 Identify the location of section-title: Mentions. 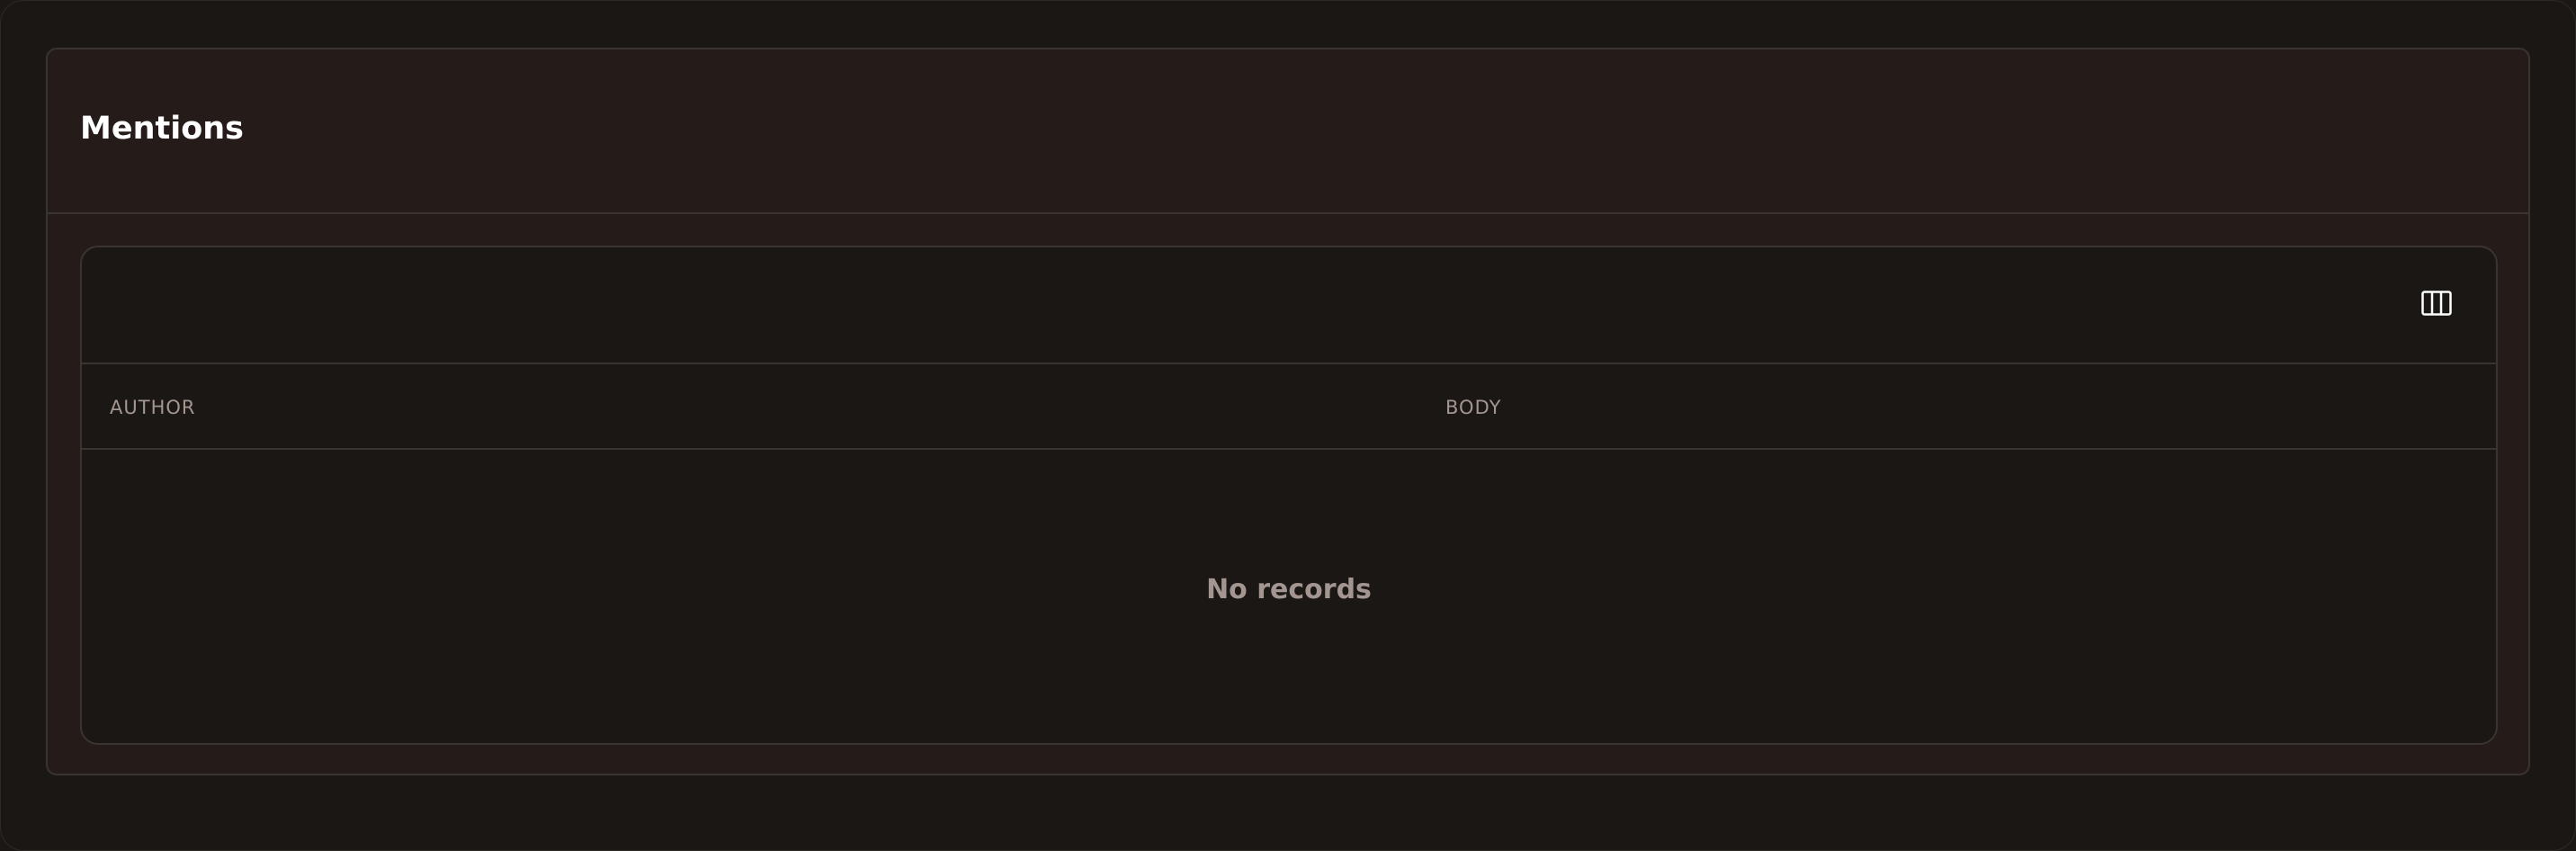
(162, 129).